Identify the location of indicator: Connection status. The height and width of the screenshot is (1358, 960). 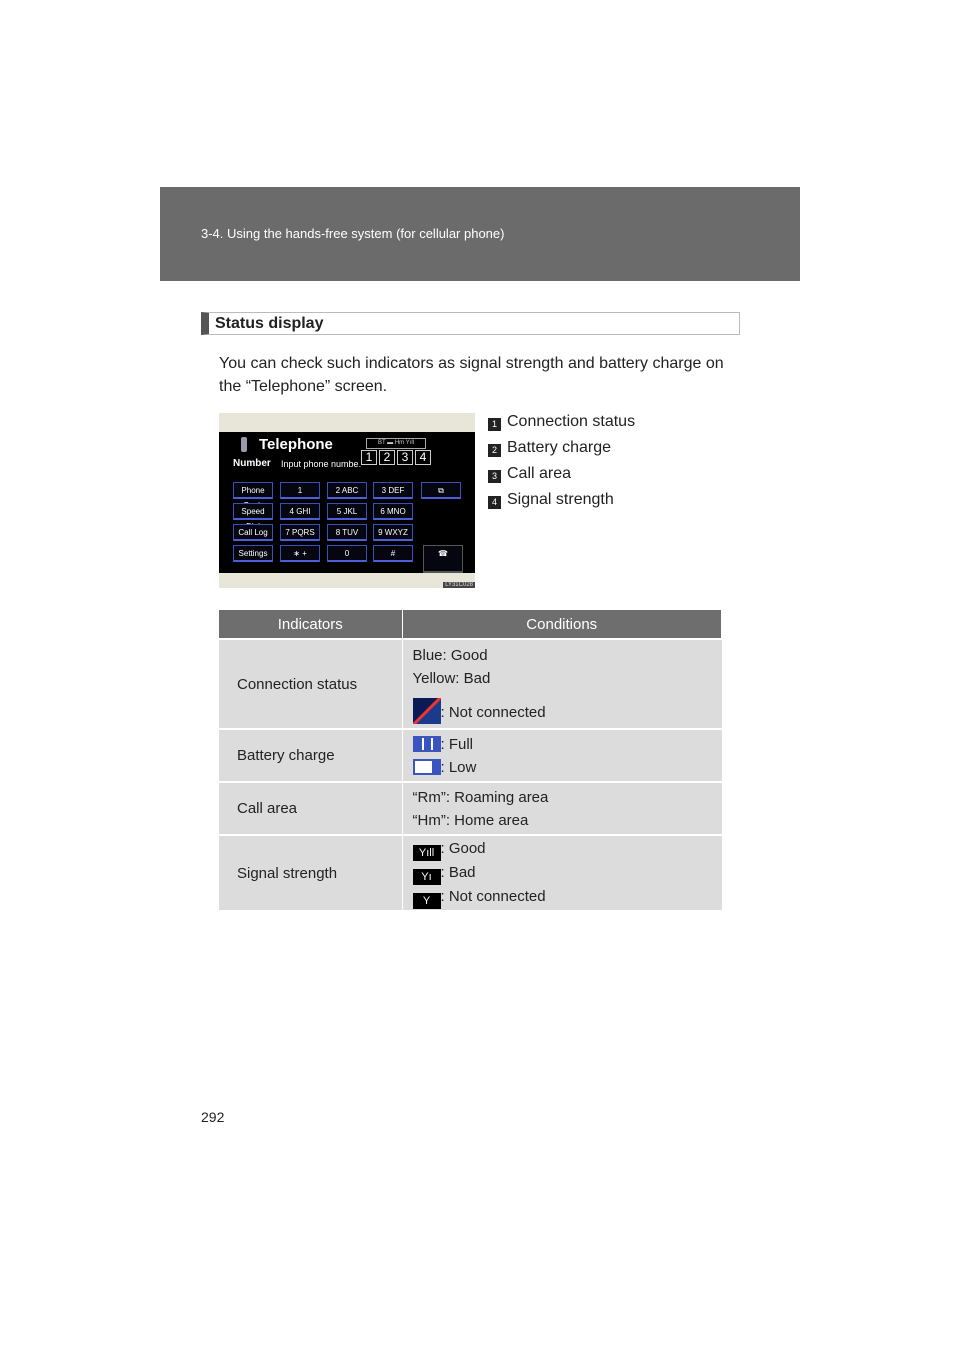
(311, 683).